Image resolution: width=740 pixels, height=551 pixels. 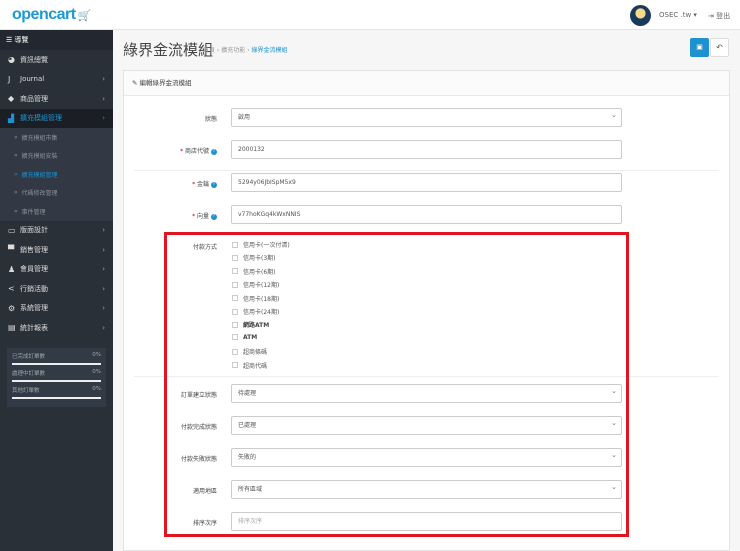 What do you see at coordinates (209, 50) in the screenshot?
I see `breadcrumb-home: 首頁` at bounding box center [209, 50].